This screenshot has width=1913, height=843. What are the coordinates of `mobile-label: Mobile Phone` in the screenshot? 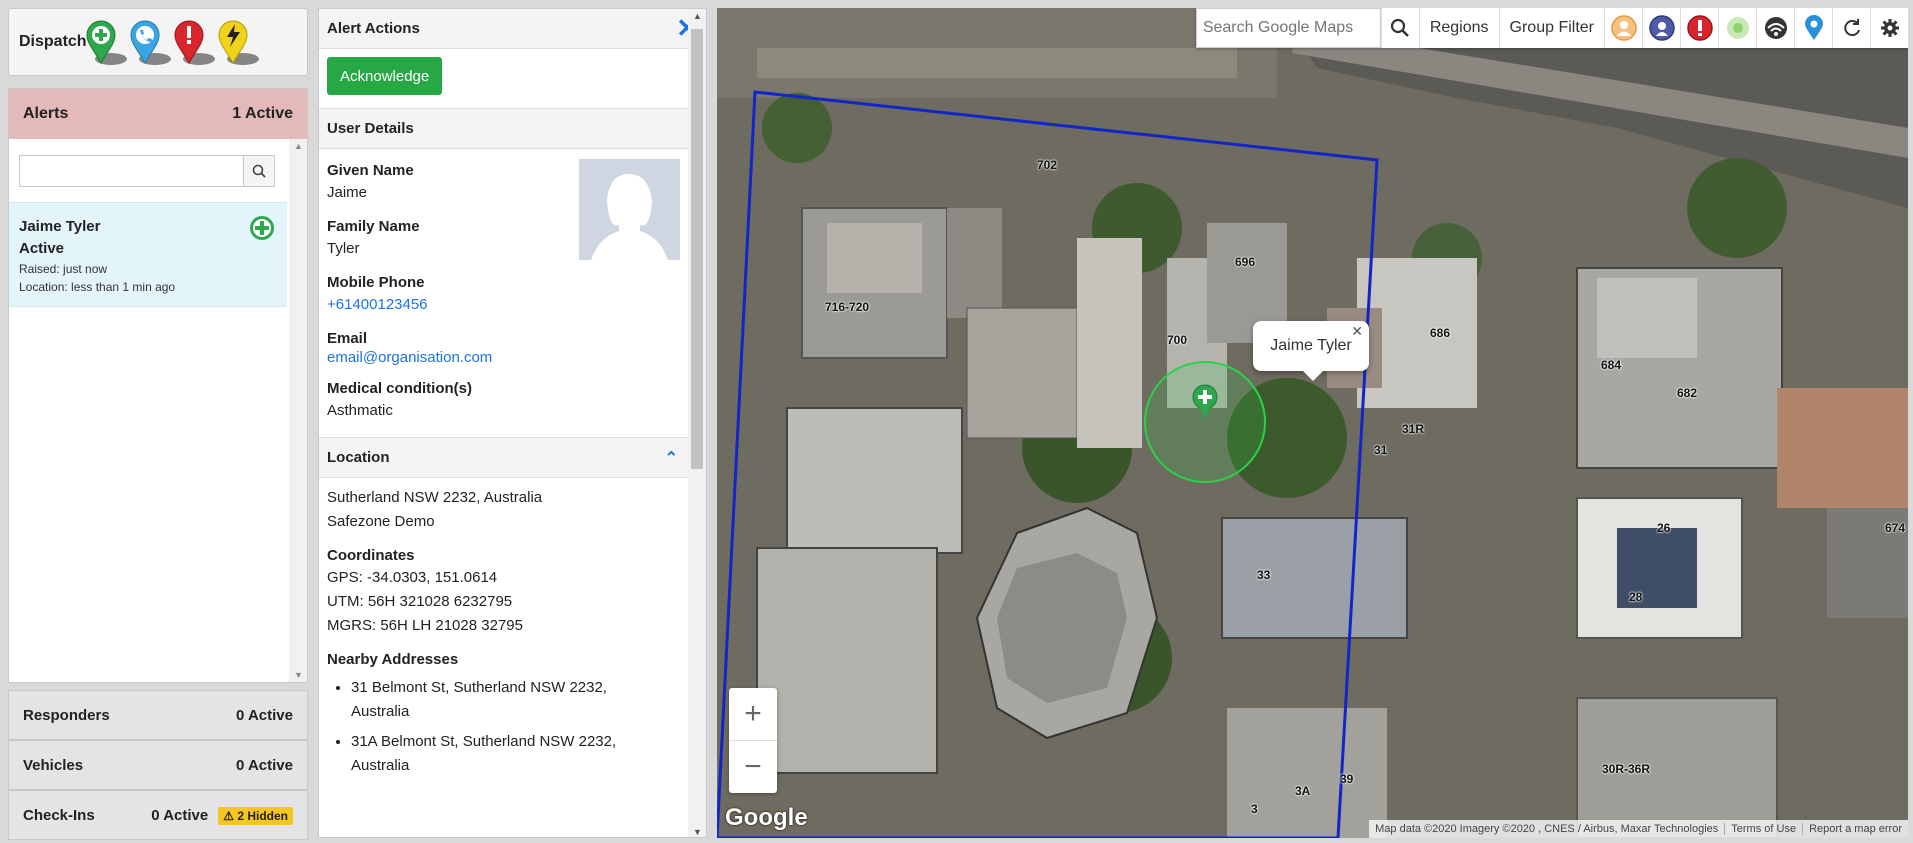 It's located at (376, 282).